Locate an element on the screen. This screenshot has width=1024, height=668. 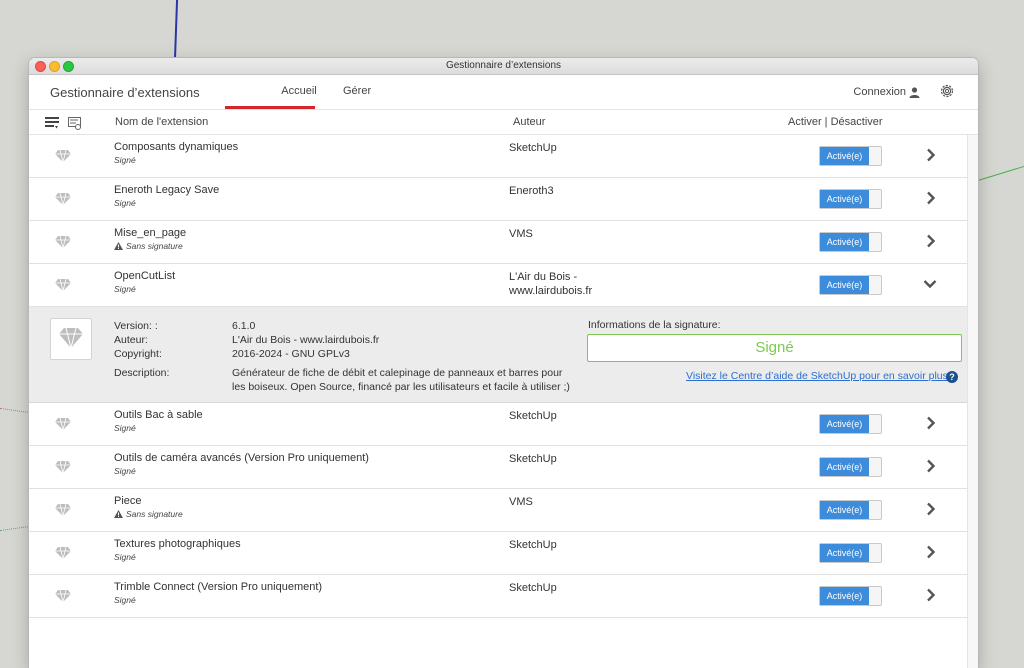
extension-name: Eneroth Legacy Save is located at coordinates (167, 190).